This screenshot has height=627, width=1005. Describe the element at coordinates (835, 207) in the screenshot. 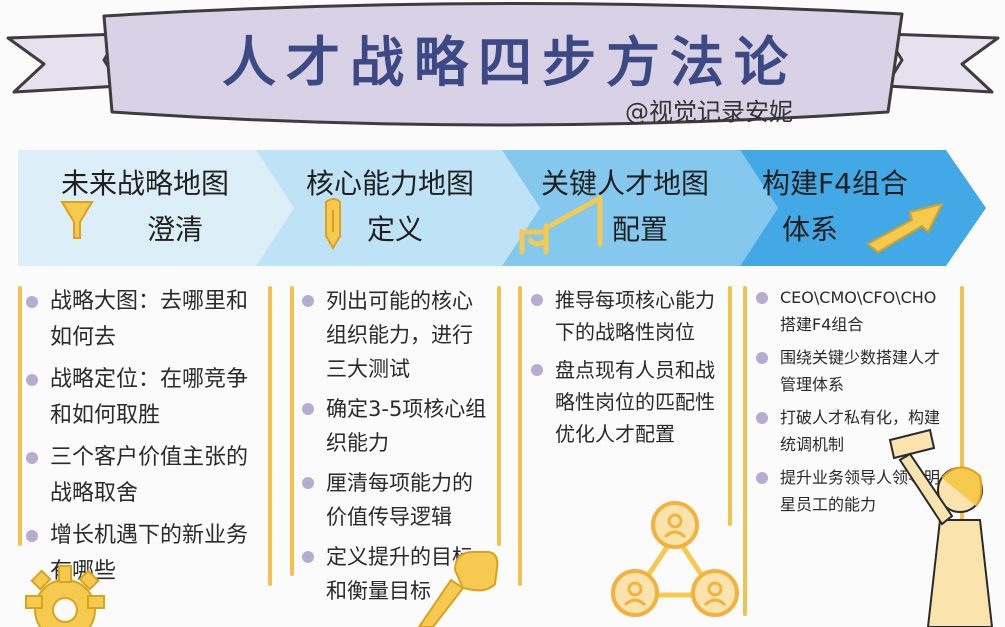

I see `step-4: 构建F4组合 体系` at that location.